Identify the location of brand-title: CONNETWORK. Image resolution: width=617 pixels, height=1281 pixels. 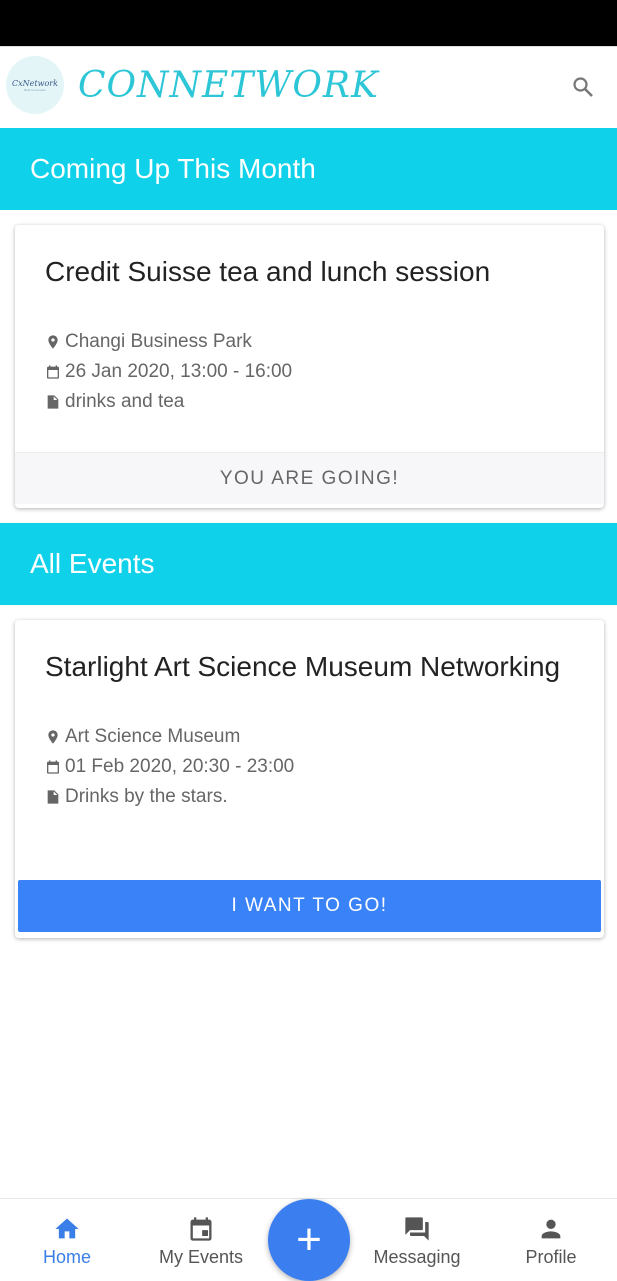
(228, 85).